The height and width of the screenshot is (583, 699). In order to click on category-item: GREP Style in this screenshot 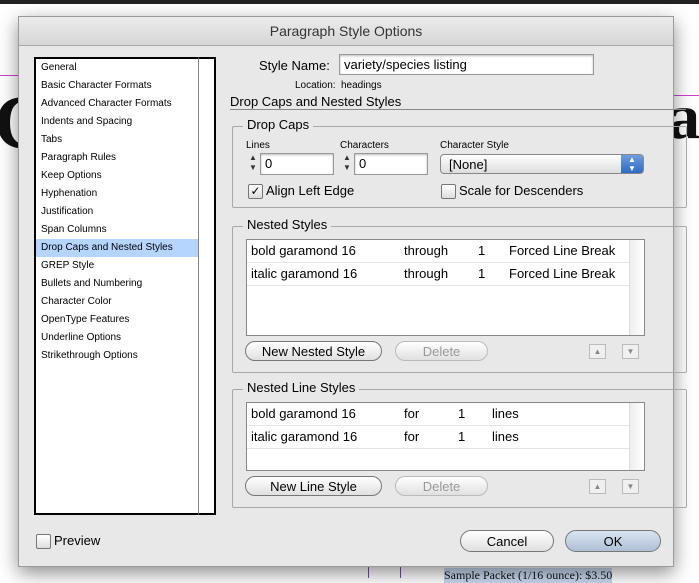, I will do `click(117, 266)`.